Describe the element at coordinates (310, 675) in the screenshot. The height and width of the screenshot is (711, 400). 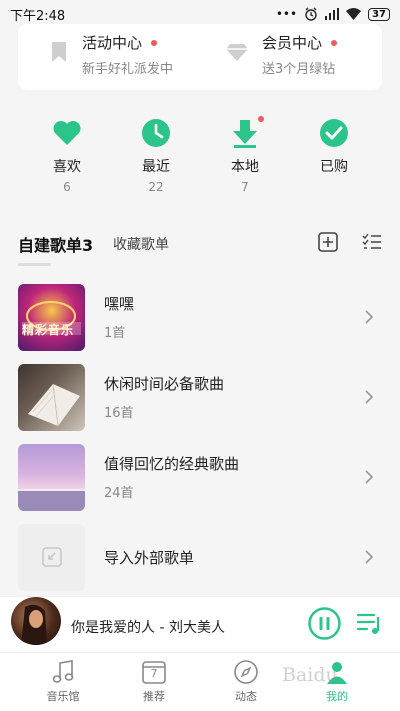
I see `watermark: Baidu` at that location.